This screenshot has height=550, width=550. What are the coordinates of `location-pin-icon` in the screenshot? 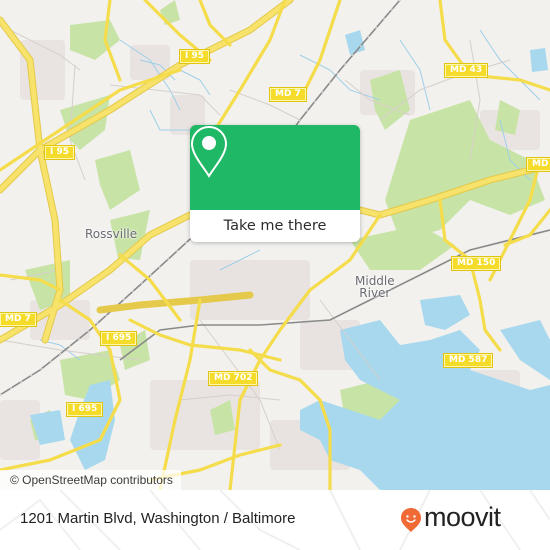 It's located at (209, 151).